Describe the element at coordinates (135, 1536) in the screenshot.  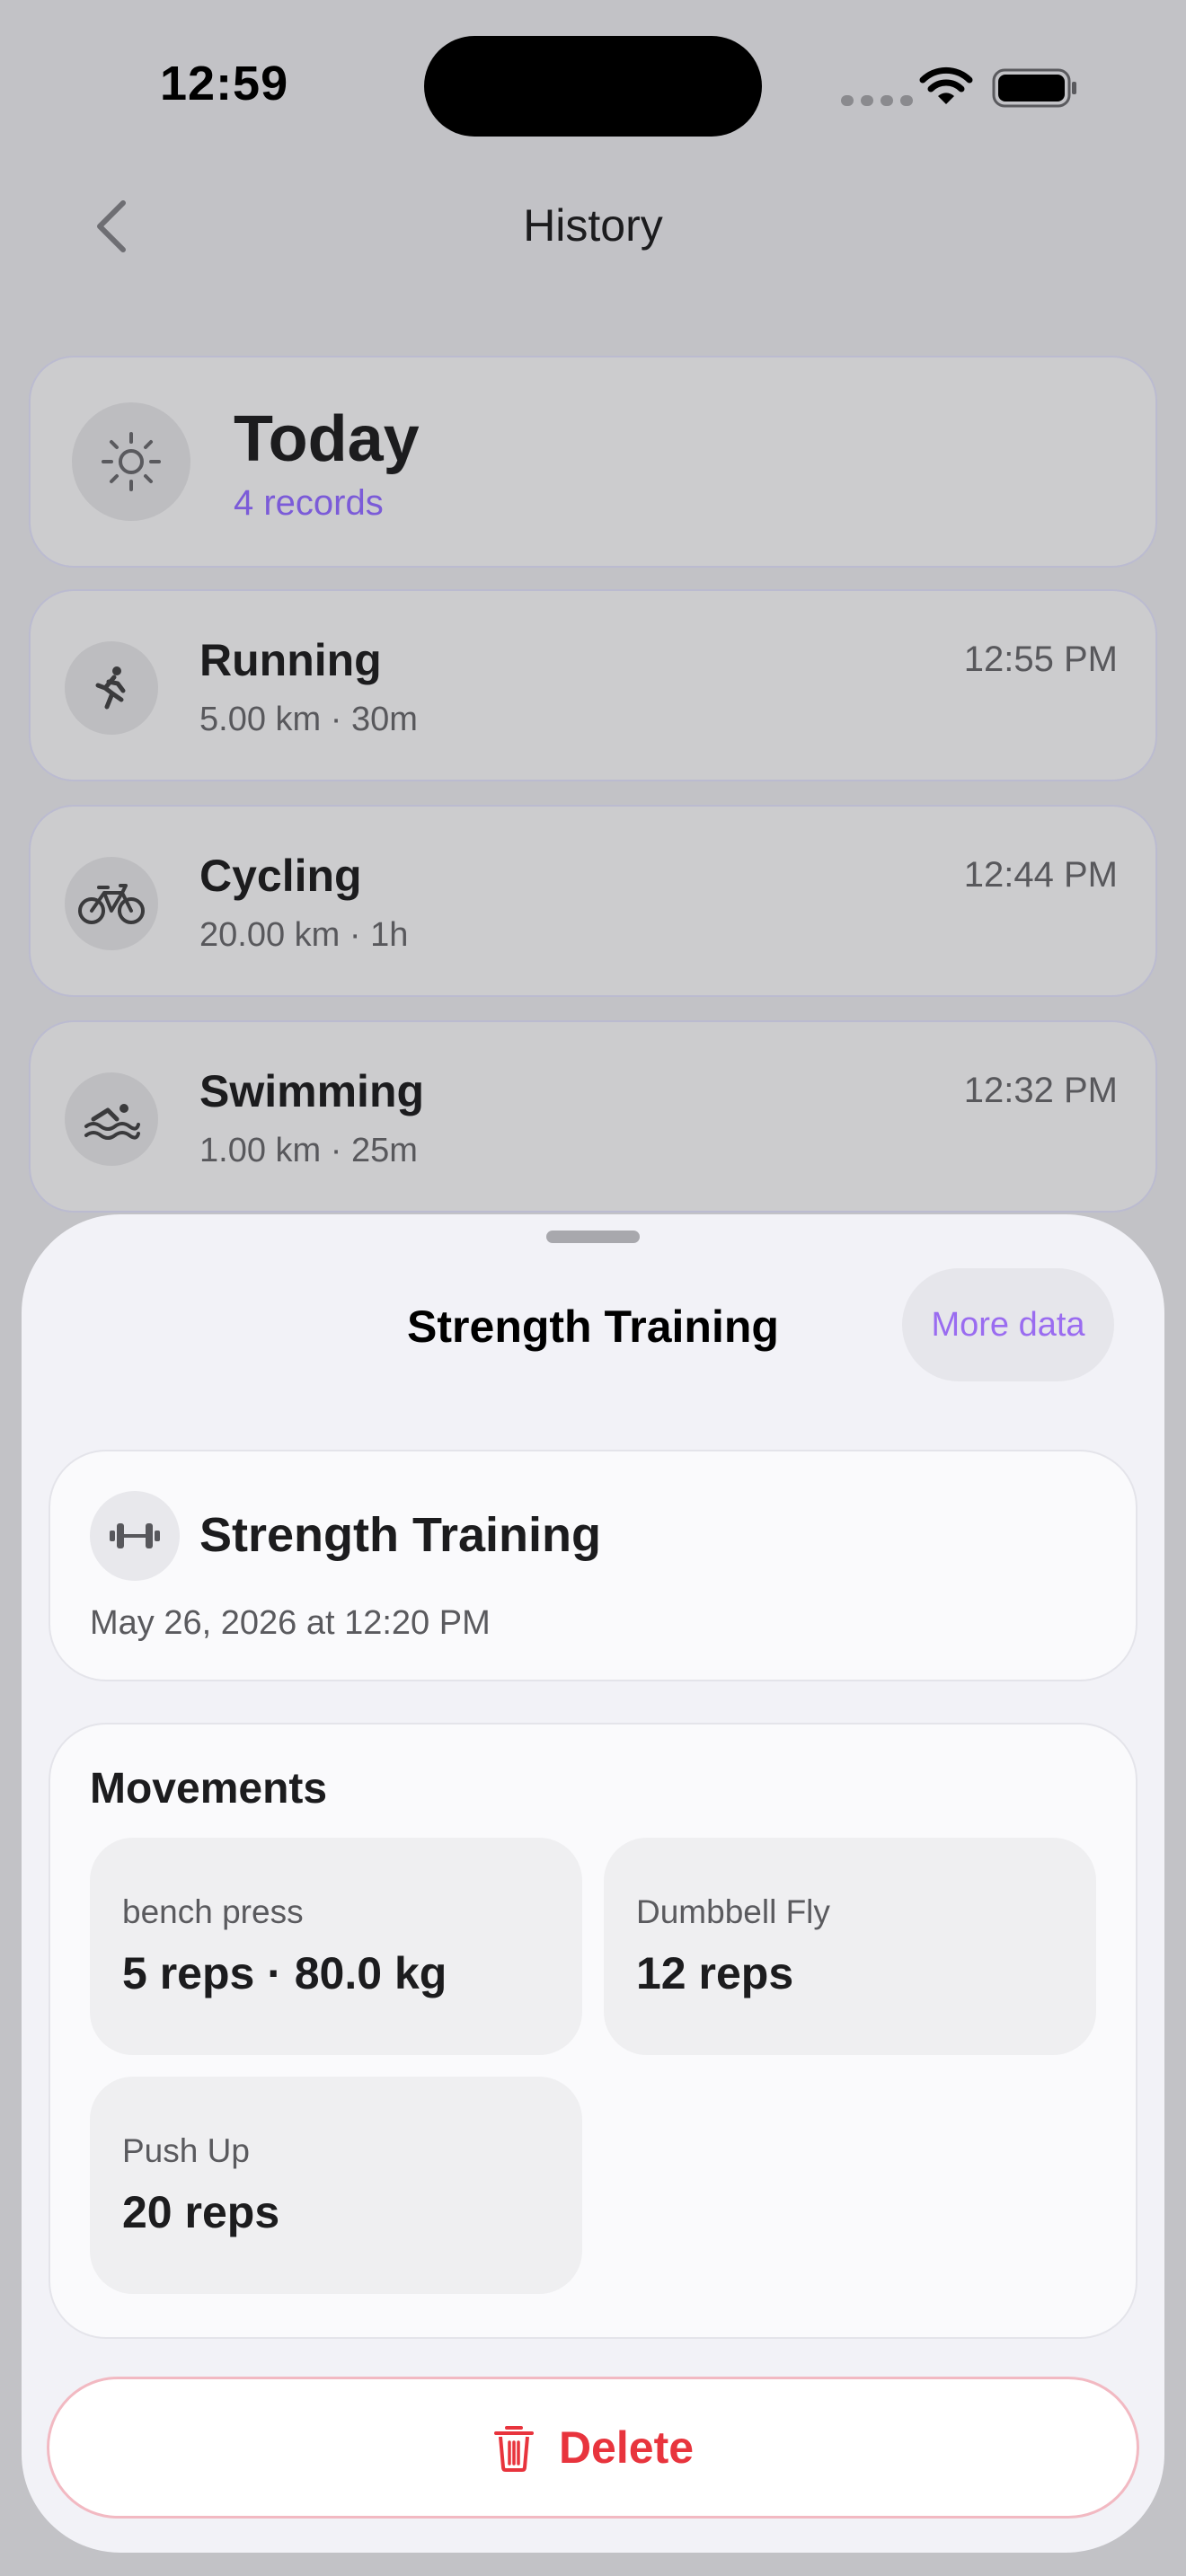
I see `dumbbell-icon` at that location.